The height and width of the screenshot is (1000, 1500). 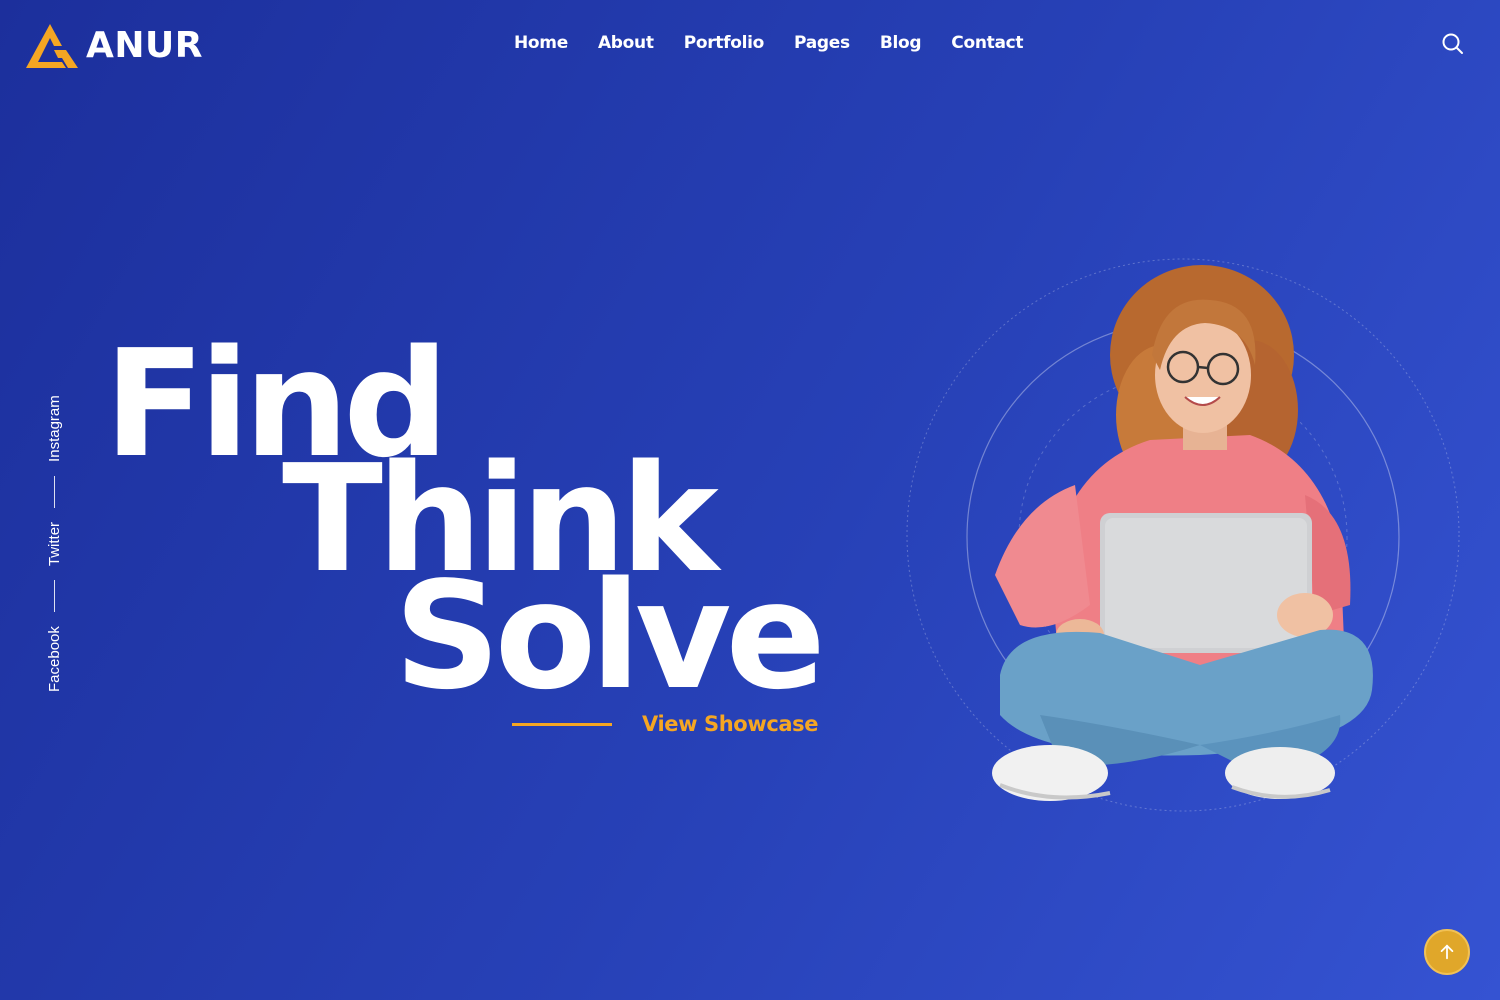 I want to click on hero-word-solve: Solve, so click(x=610, y=636).